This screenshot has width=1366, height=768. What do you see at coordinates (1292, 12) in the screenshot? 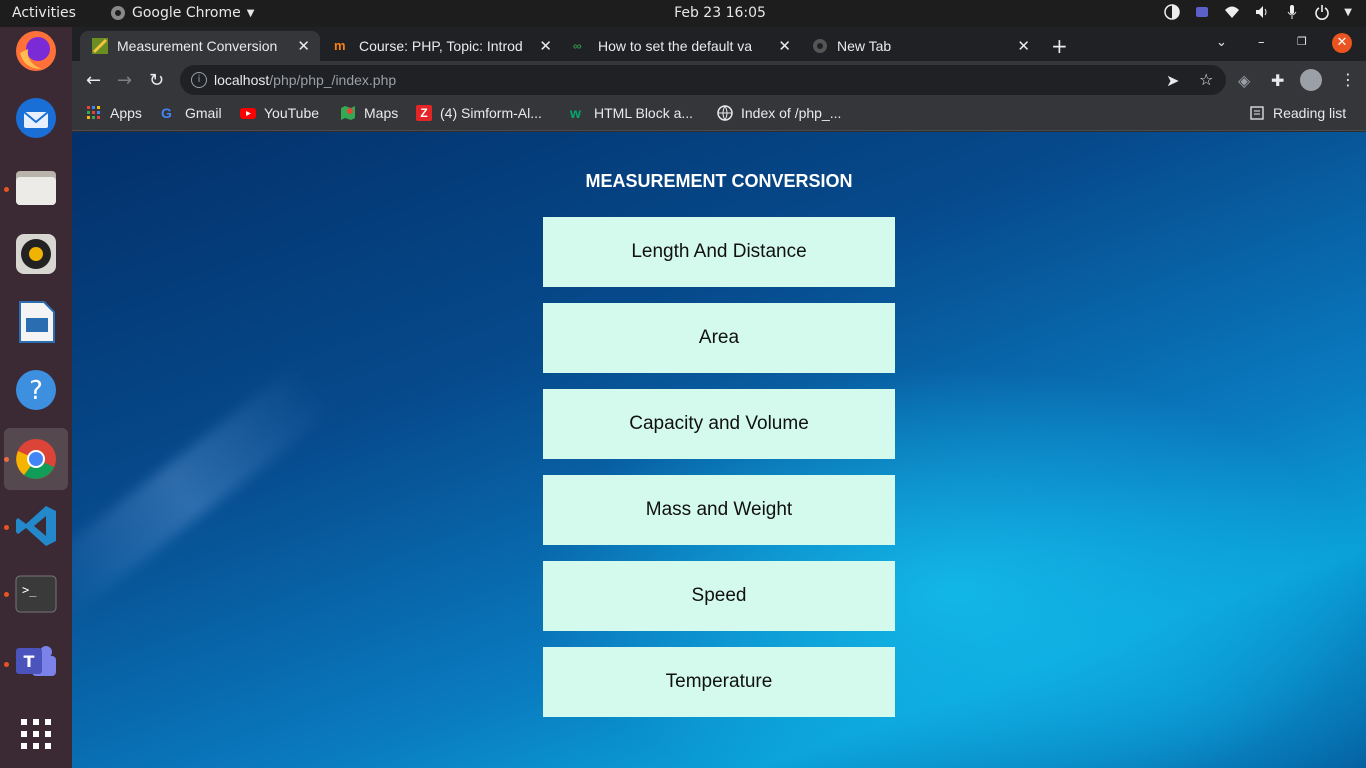
I see `microphone-icon` at bounding box center [1292, 12].